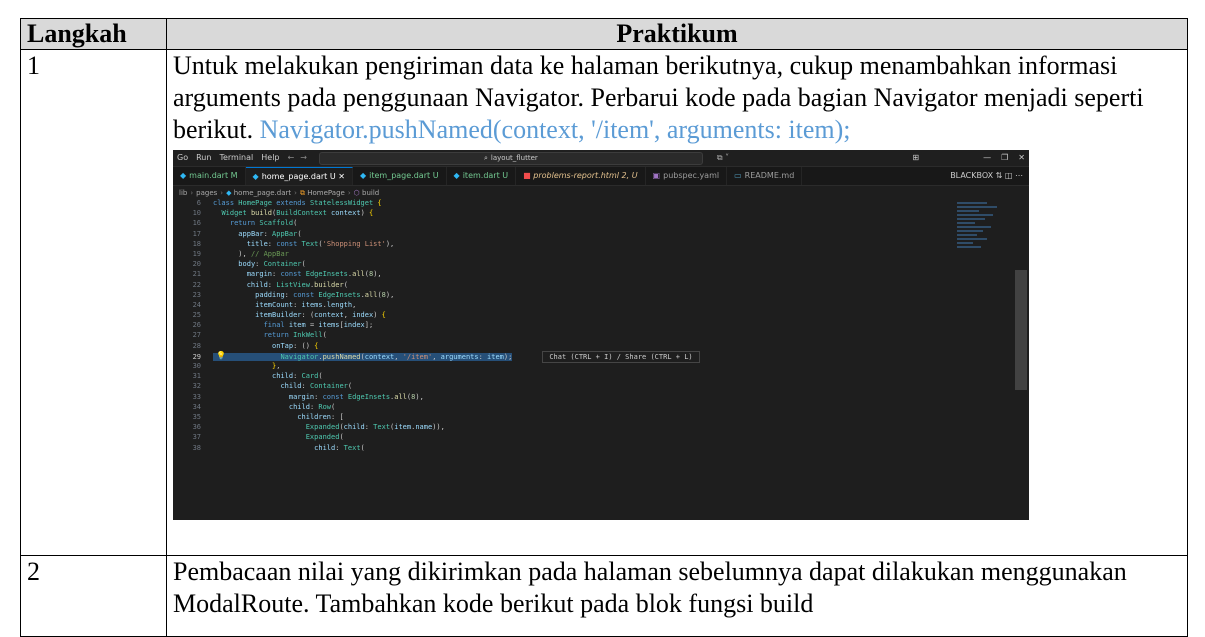 Image resolution: width=1205 pixels, height=637 pixels. Describe the element at coordinates (1021, 330) in the screenshot. I see `editor-scrollbar` at that location.